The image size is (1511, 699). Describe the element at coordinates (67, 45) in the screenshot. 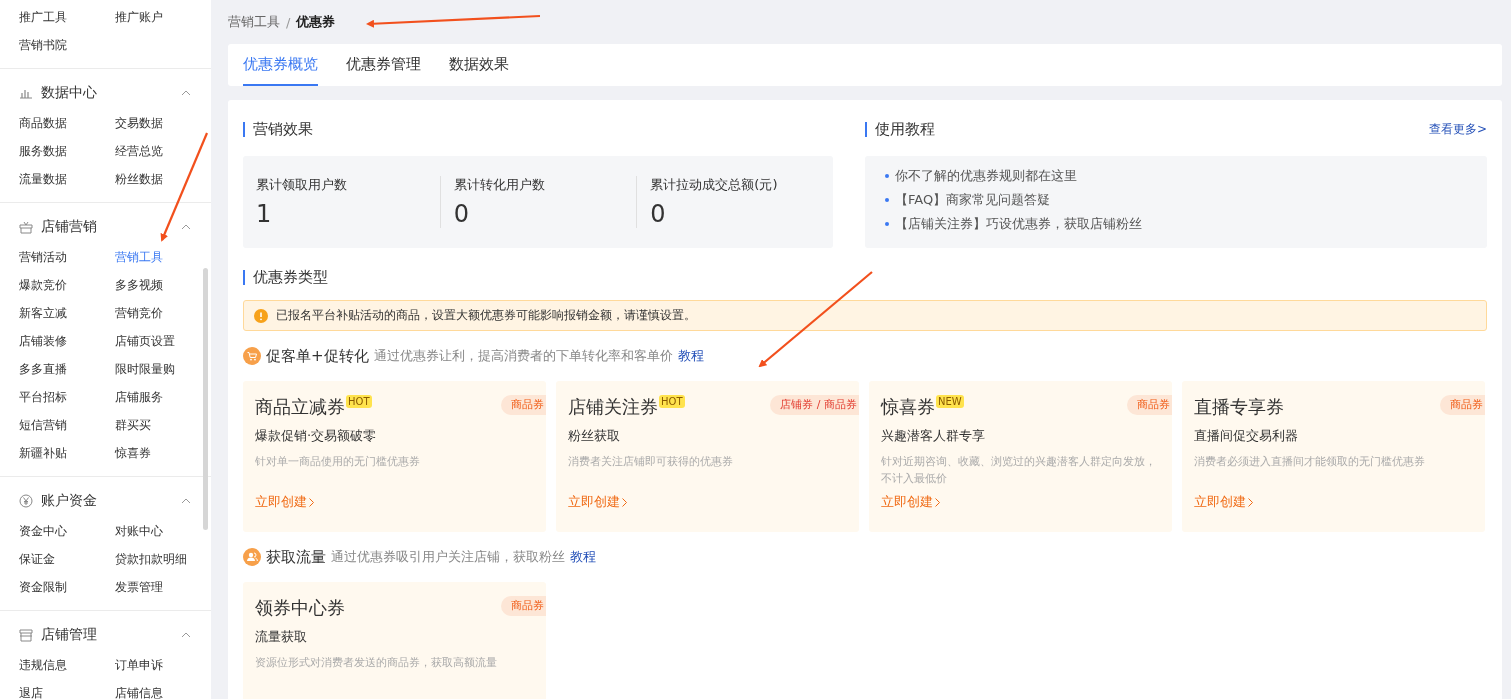

I see `sidebar-item: 营销书院` at that location.